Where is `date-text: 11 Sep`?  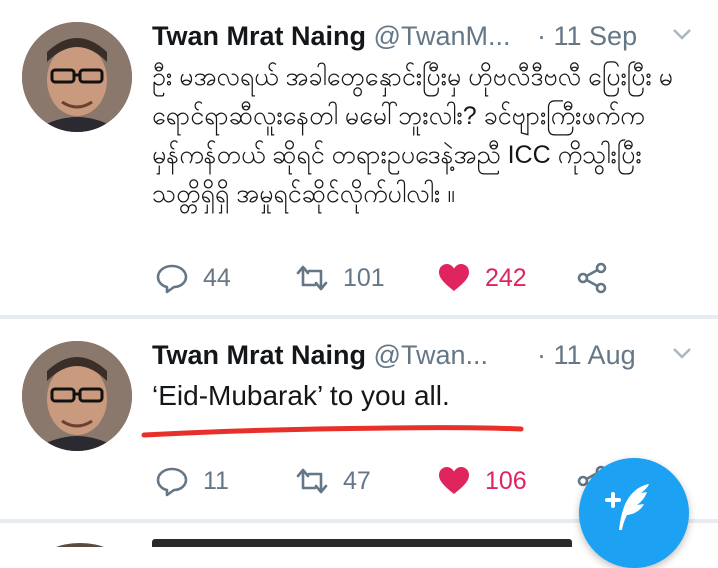
date-text: 11 Sep is located at coordinates (595, 36).